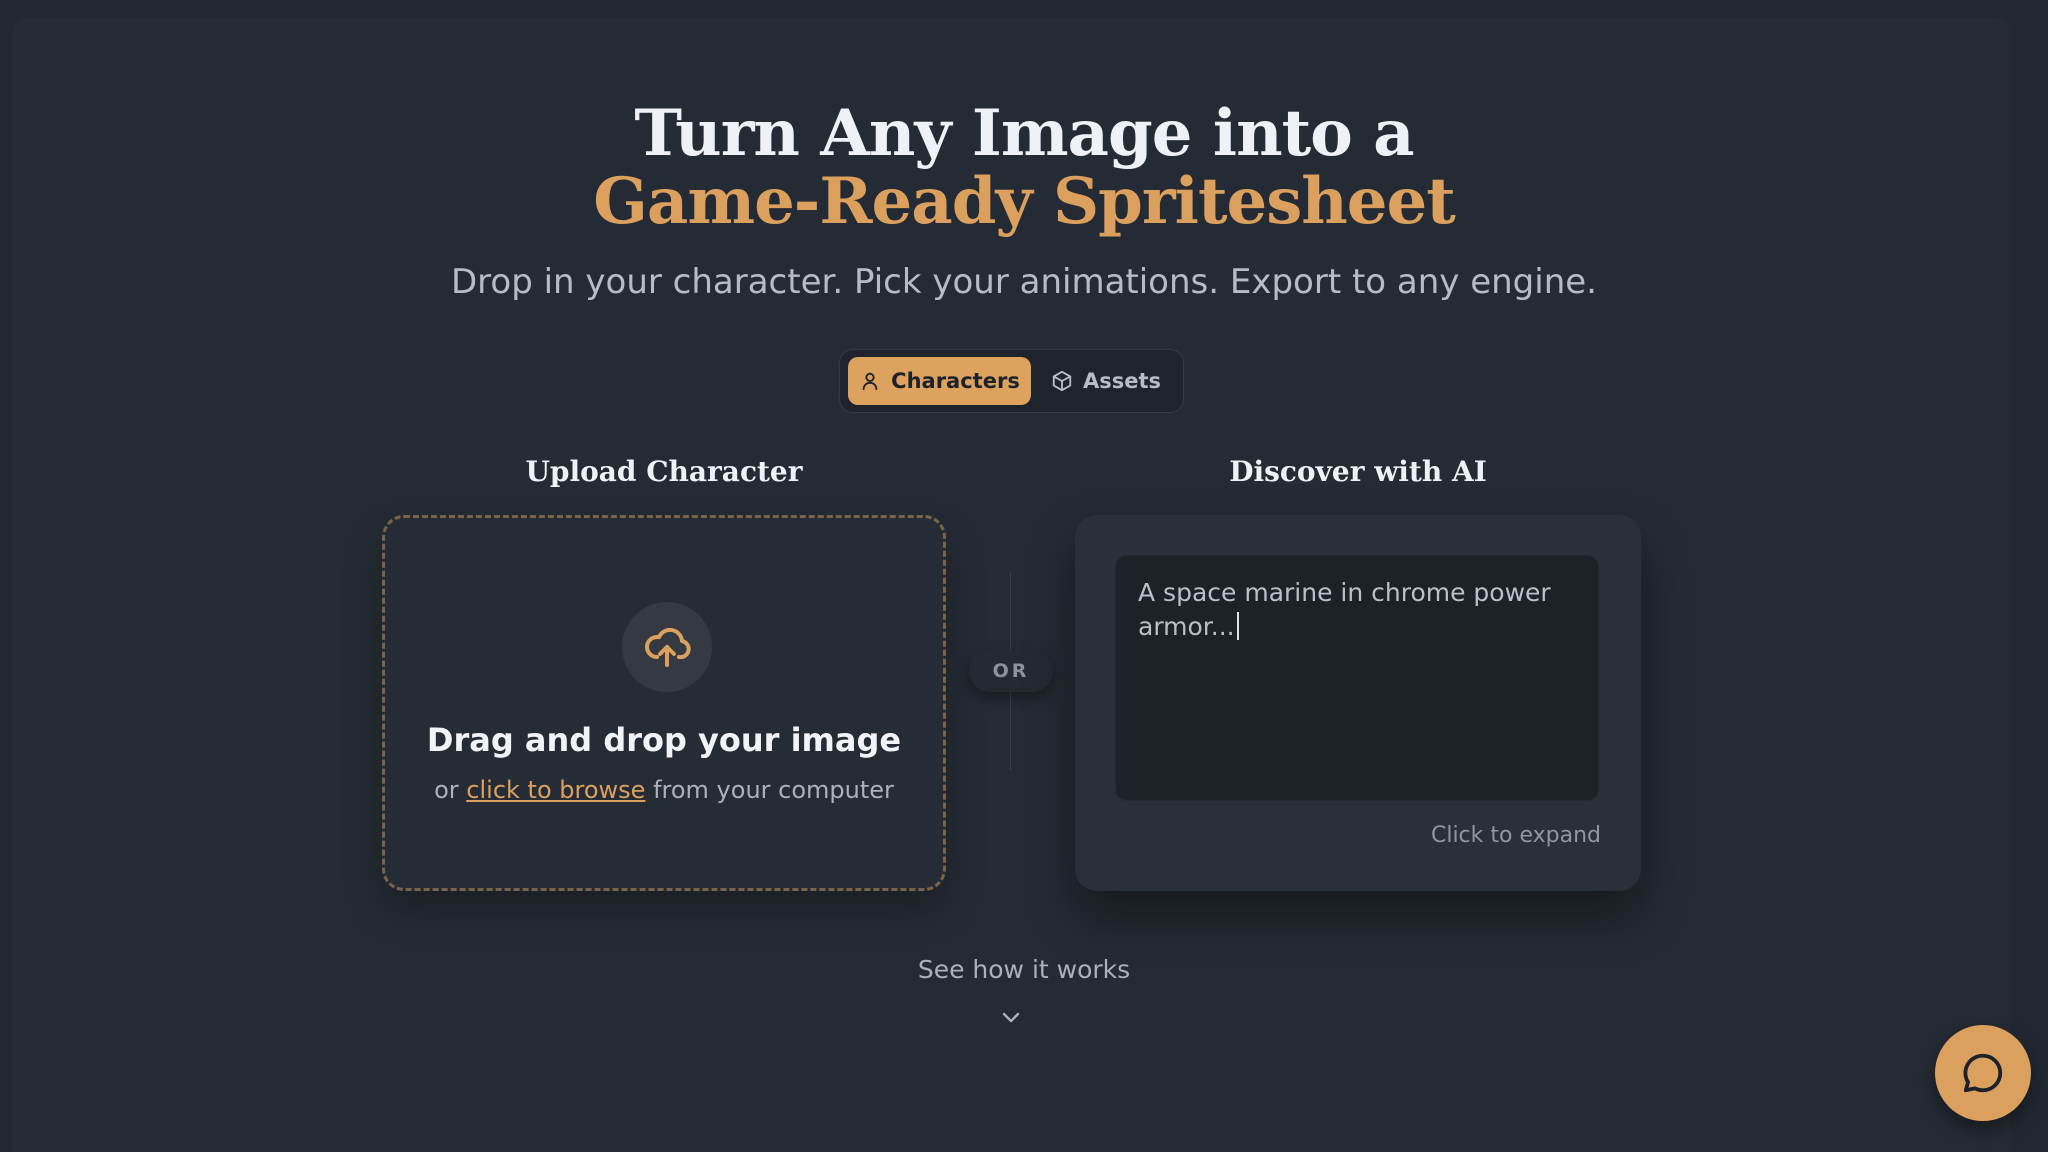 Image resolution: width=2048 pixels, height=1152 pixels. I want to click on divider-line-bottom, so click(1010, 731).